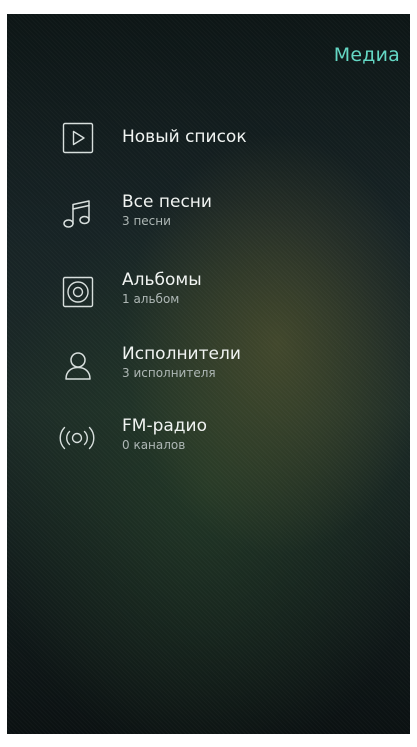  What do you see at coordinates (184, 137) in the screenshot?
I see `menu-item-label: Новый список` at bounding box center [184, 137].